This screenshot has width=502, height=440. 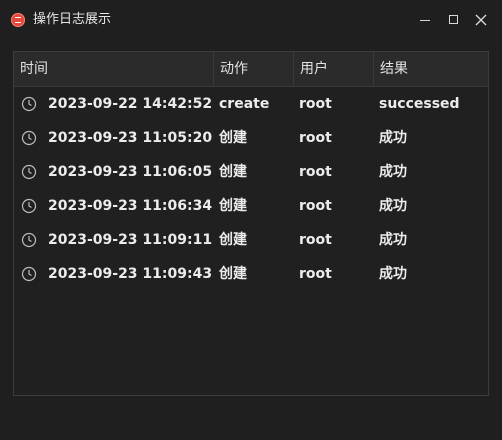 What do you see at coordinates (251, 20) in the screenshot?
I see `title-bar: 操作日志展示` at bounding box center [251, 20].